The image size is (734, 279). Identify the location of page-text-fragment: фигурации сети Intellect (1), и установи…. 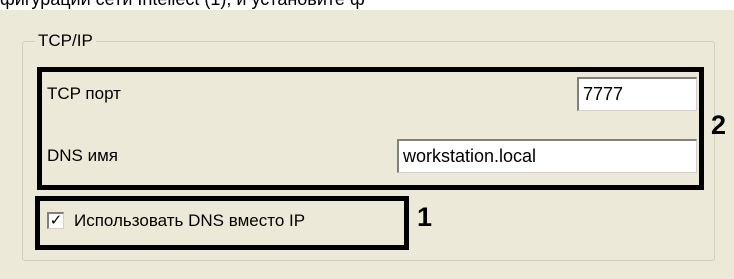
(367, 5).